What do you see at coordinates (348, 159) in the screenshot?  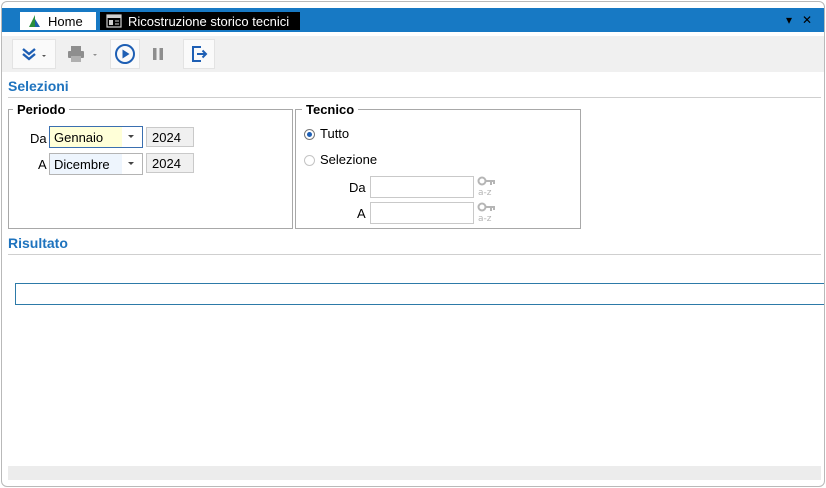 I see `tecnico-selezione-label: Selezione` at bounding box center [348, 159].